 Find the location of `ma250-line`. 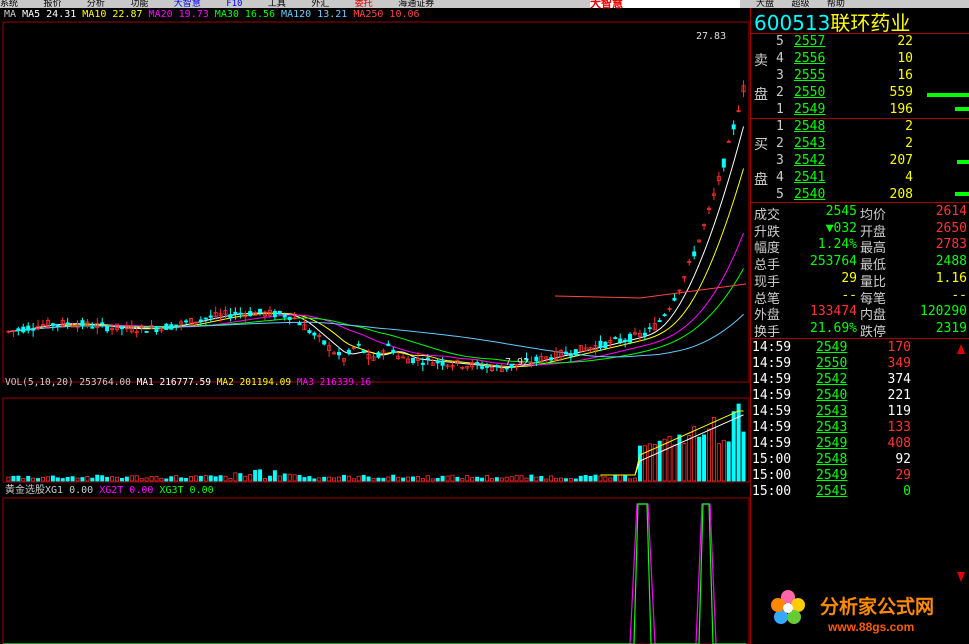

ma250-line is located at coordinates (650, 291).